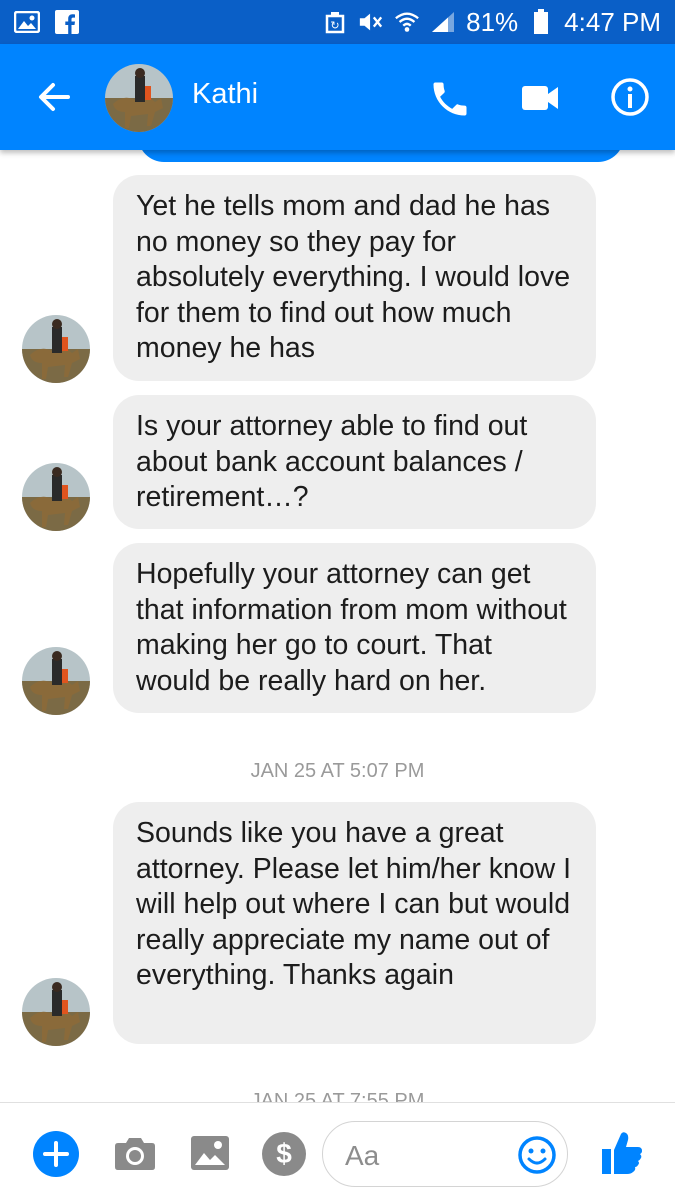 Image resolution: width=675 pixels, height=1200 pixels. What do you see at coordinates (139, 98) in the screenshot?
I see `contact-avatar` at bounding box center [139, 98].